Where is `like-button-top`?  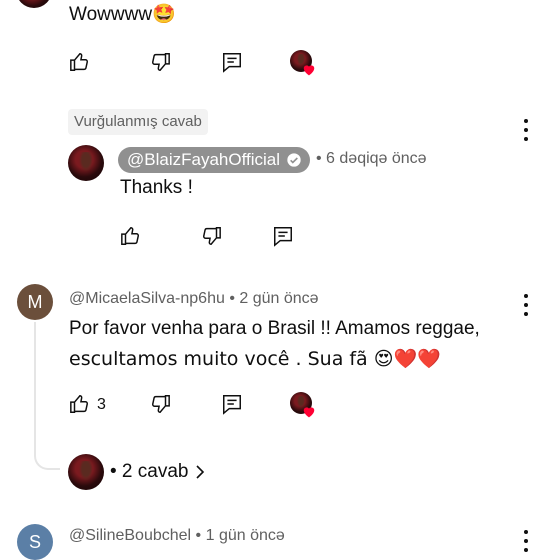 like-button-top is located at coordinates (80, 62).